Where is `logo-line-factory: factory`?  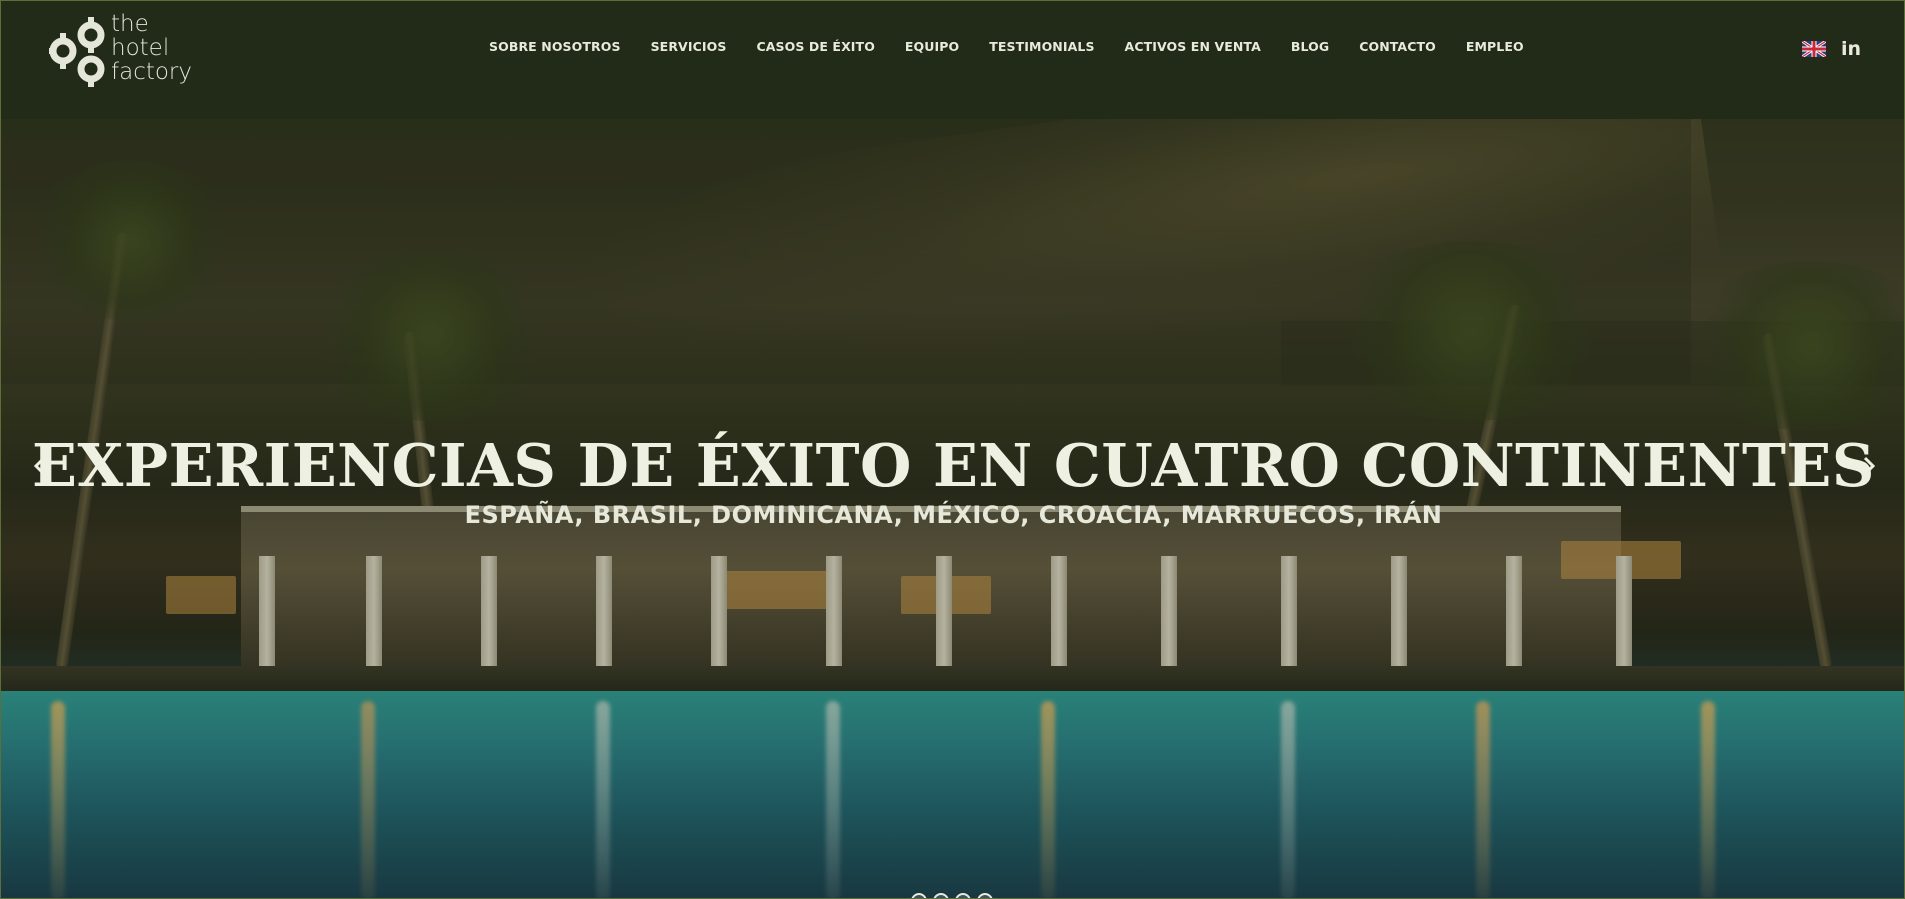 logo-line-factory: factory is located at coordinates (151, 72).